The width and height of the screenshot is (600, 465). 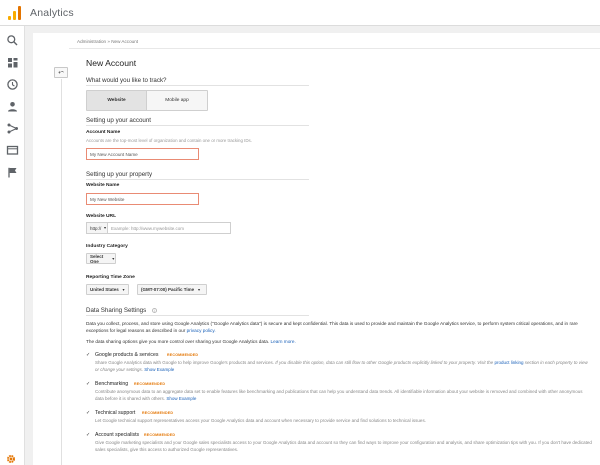 What do you see at coordinates (97, 228) in the screenshot?
I see `url-protocol-select: http://▼` at bounding box center [97, 228].